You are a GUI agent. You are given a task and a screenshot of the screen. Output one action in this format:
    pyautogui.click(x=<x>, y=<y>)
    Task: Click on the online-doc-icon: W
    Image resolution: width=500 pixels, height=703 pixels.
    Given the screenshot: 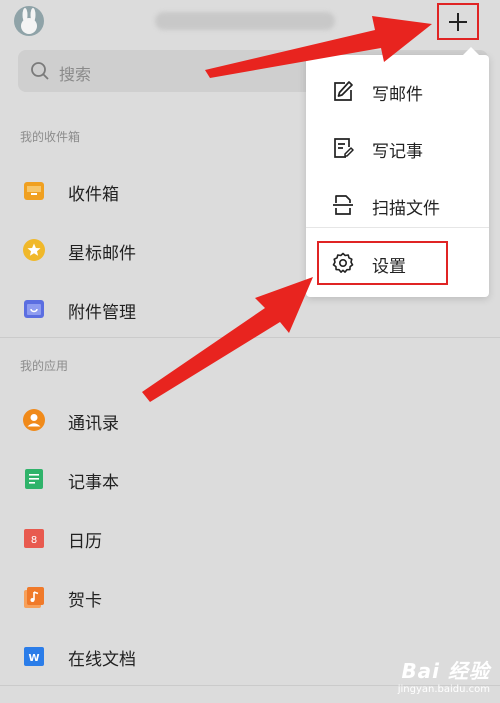 What is the action you would take?
    pyautogui.click(x=34, y=656)
    